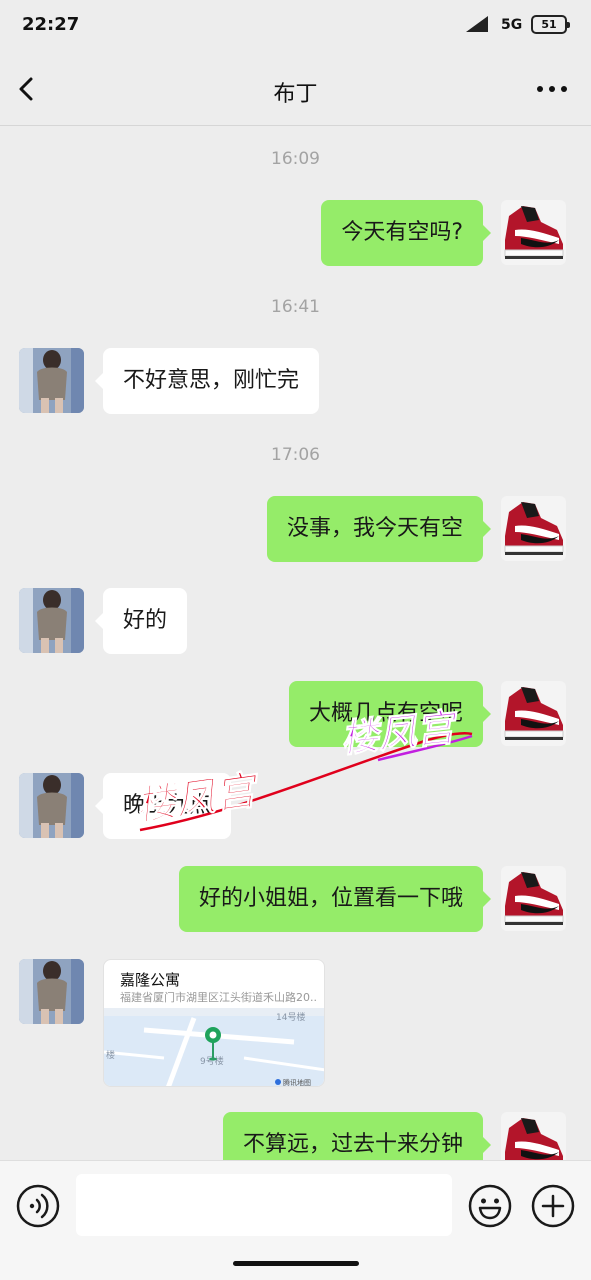 This screenshot has width=591, height=1280. I want to click on message-input-bar, so click(295, 1220).